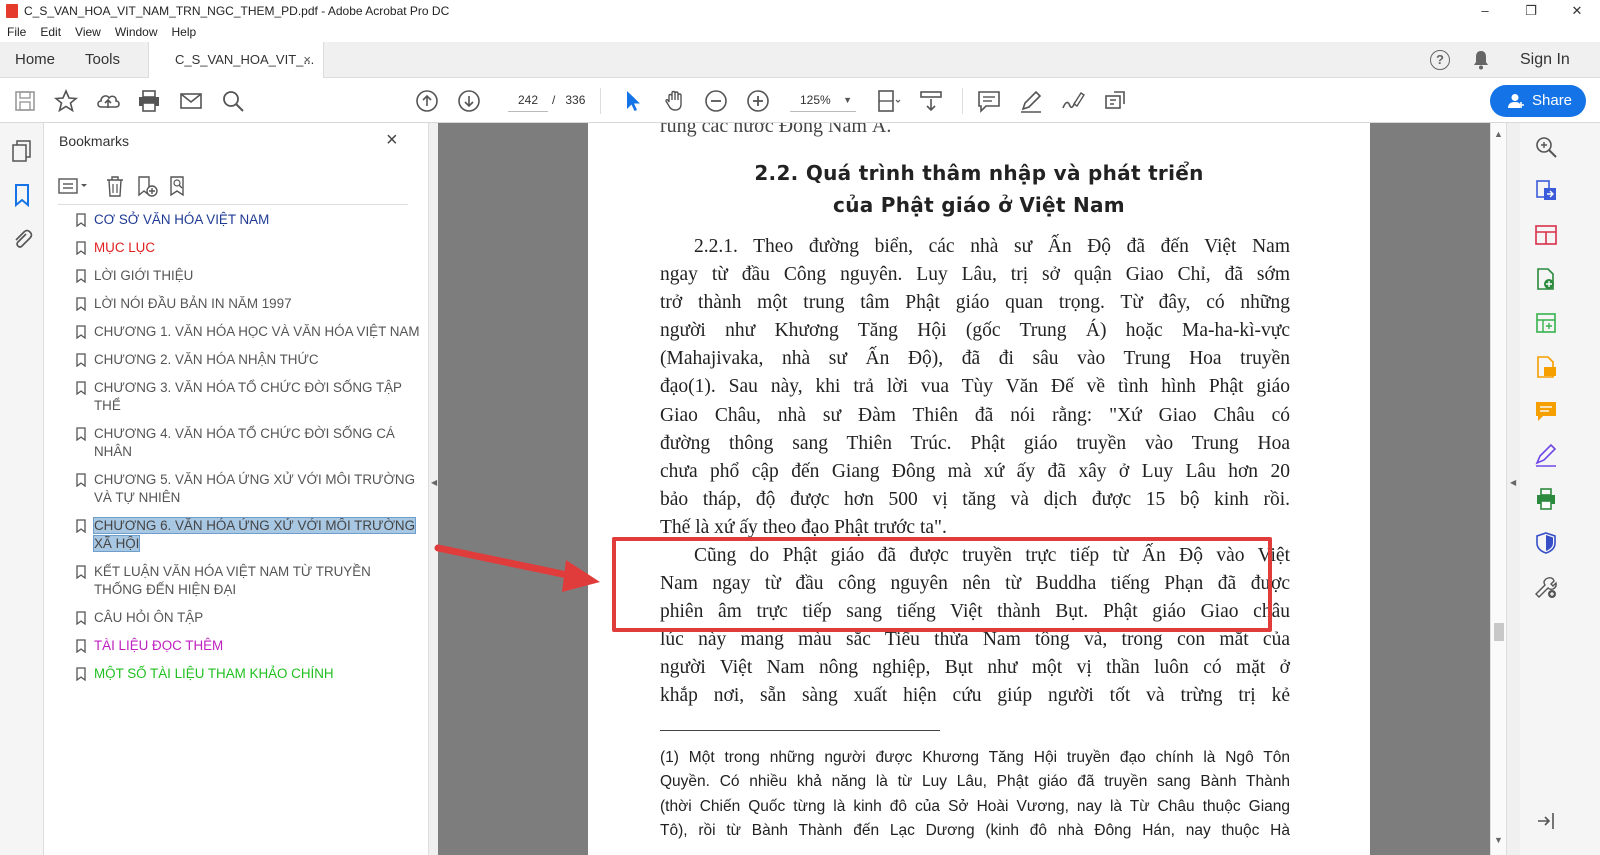 Image resolution: width=1600 pixels, height=855 pixels. Describe the element at coordinates (1498, 840) in the screenshot. I see `scroll-down-icon: ▼` at that location.